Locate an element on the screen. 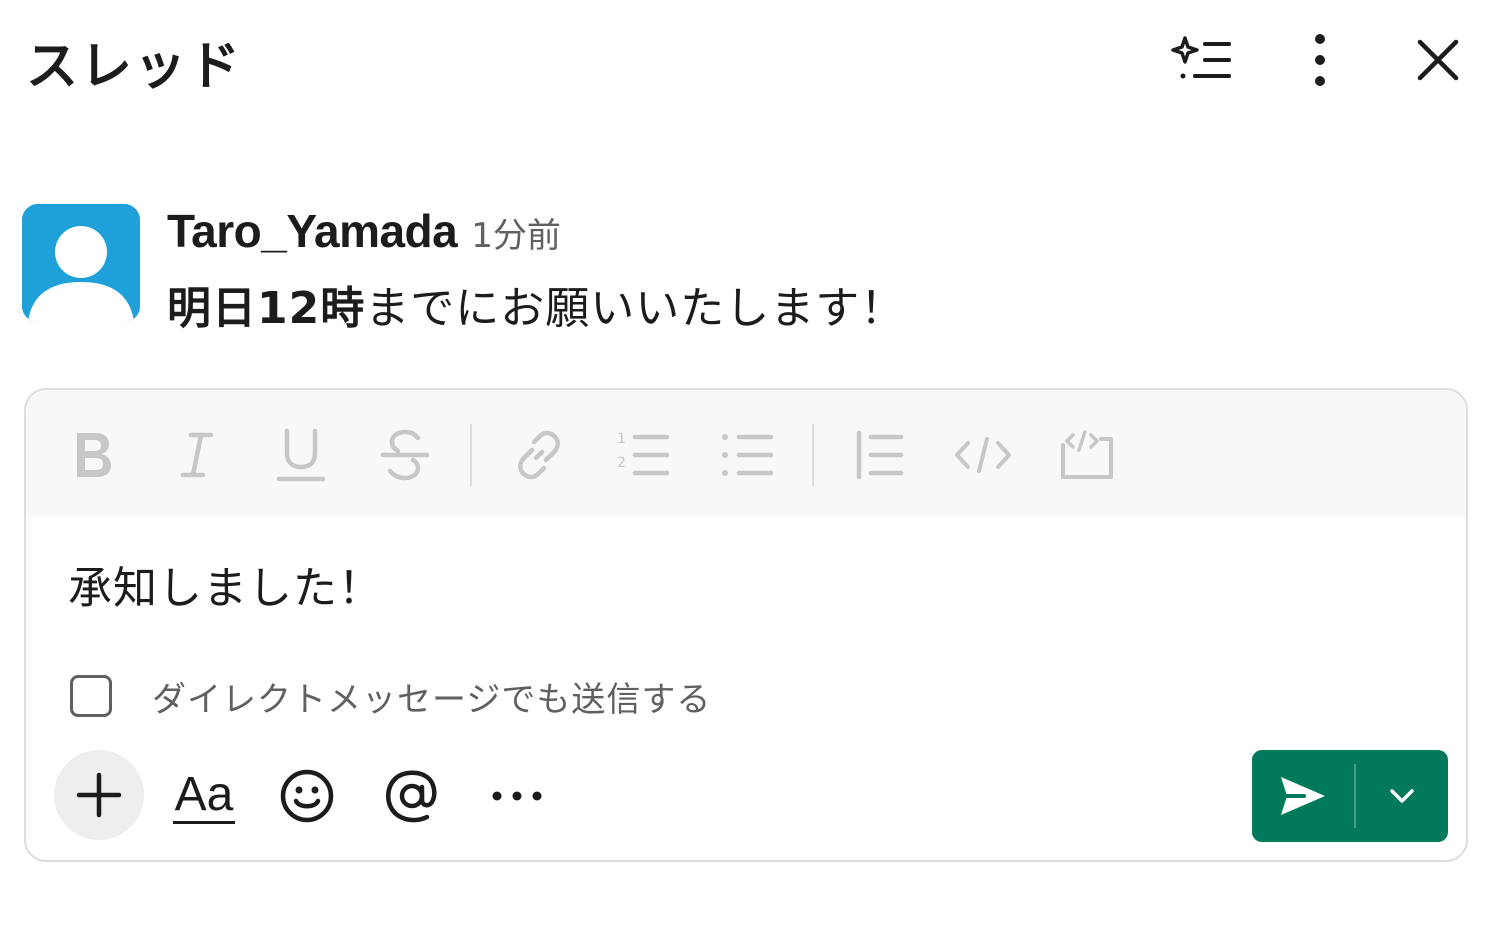 The height and width of the screenshot is (927, 1499). code-icon is located at coordinates (983, 455).